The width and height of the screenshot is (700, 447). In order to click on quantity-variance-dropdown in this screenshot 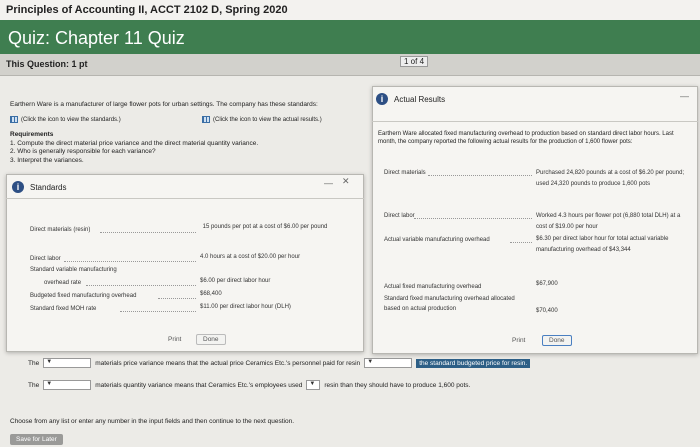, I will do `click(67, 385)`.